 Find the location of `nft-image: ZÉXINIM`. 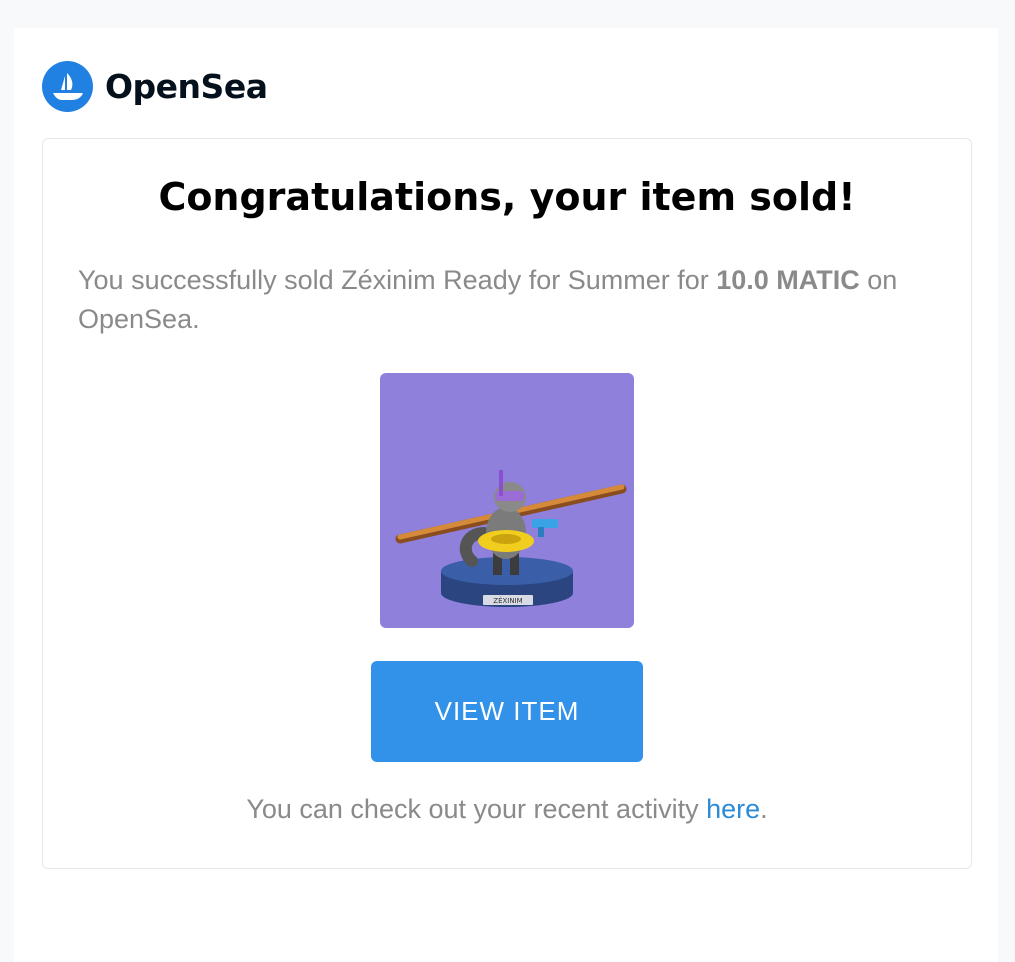

nft-image: ZÉXINIM is located at coordinates (507, 500).